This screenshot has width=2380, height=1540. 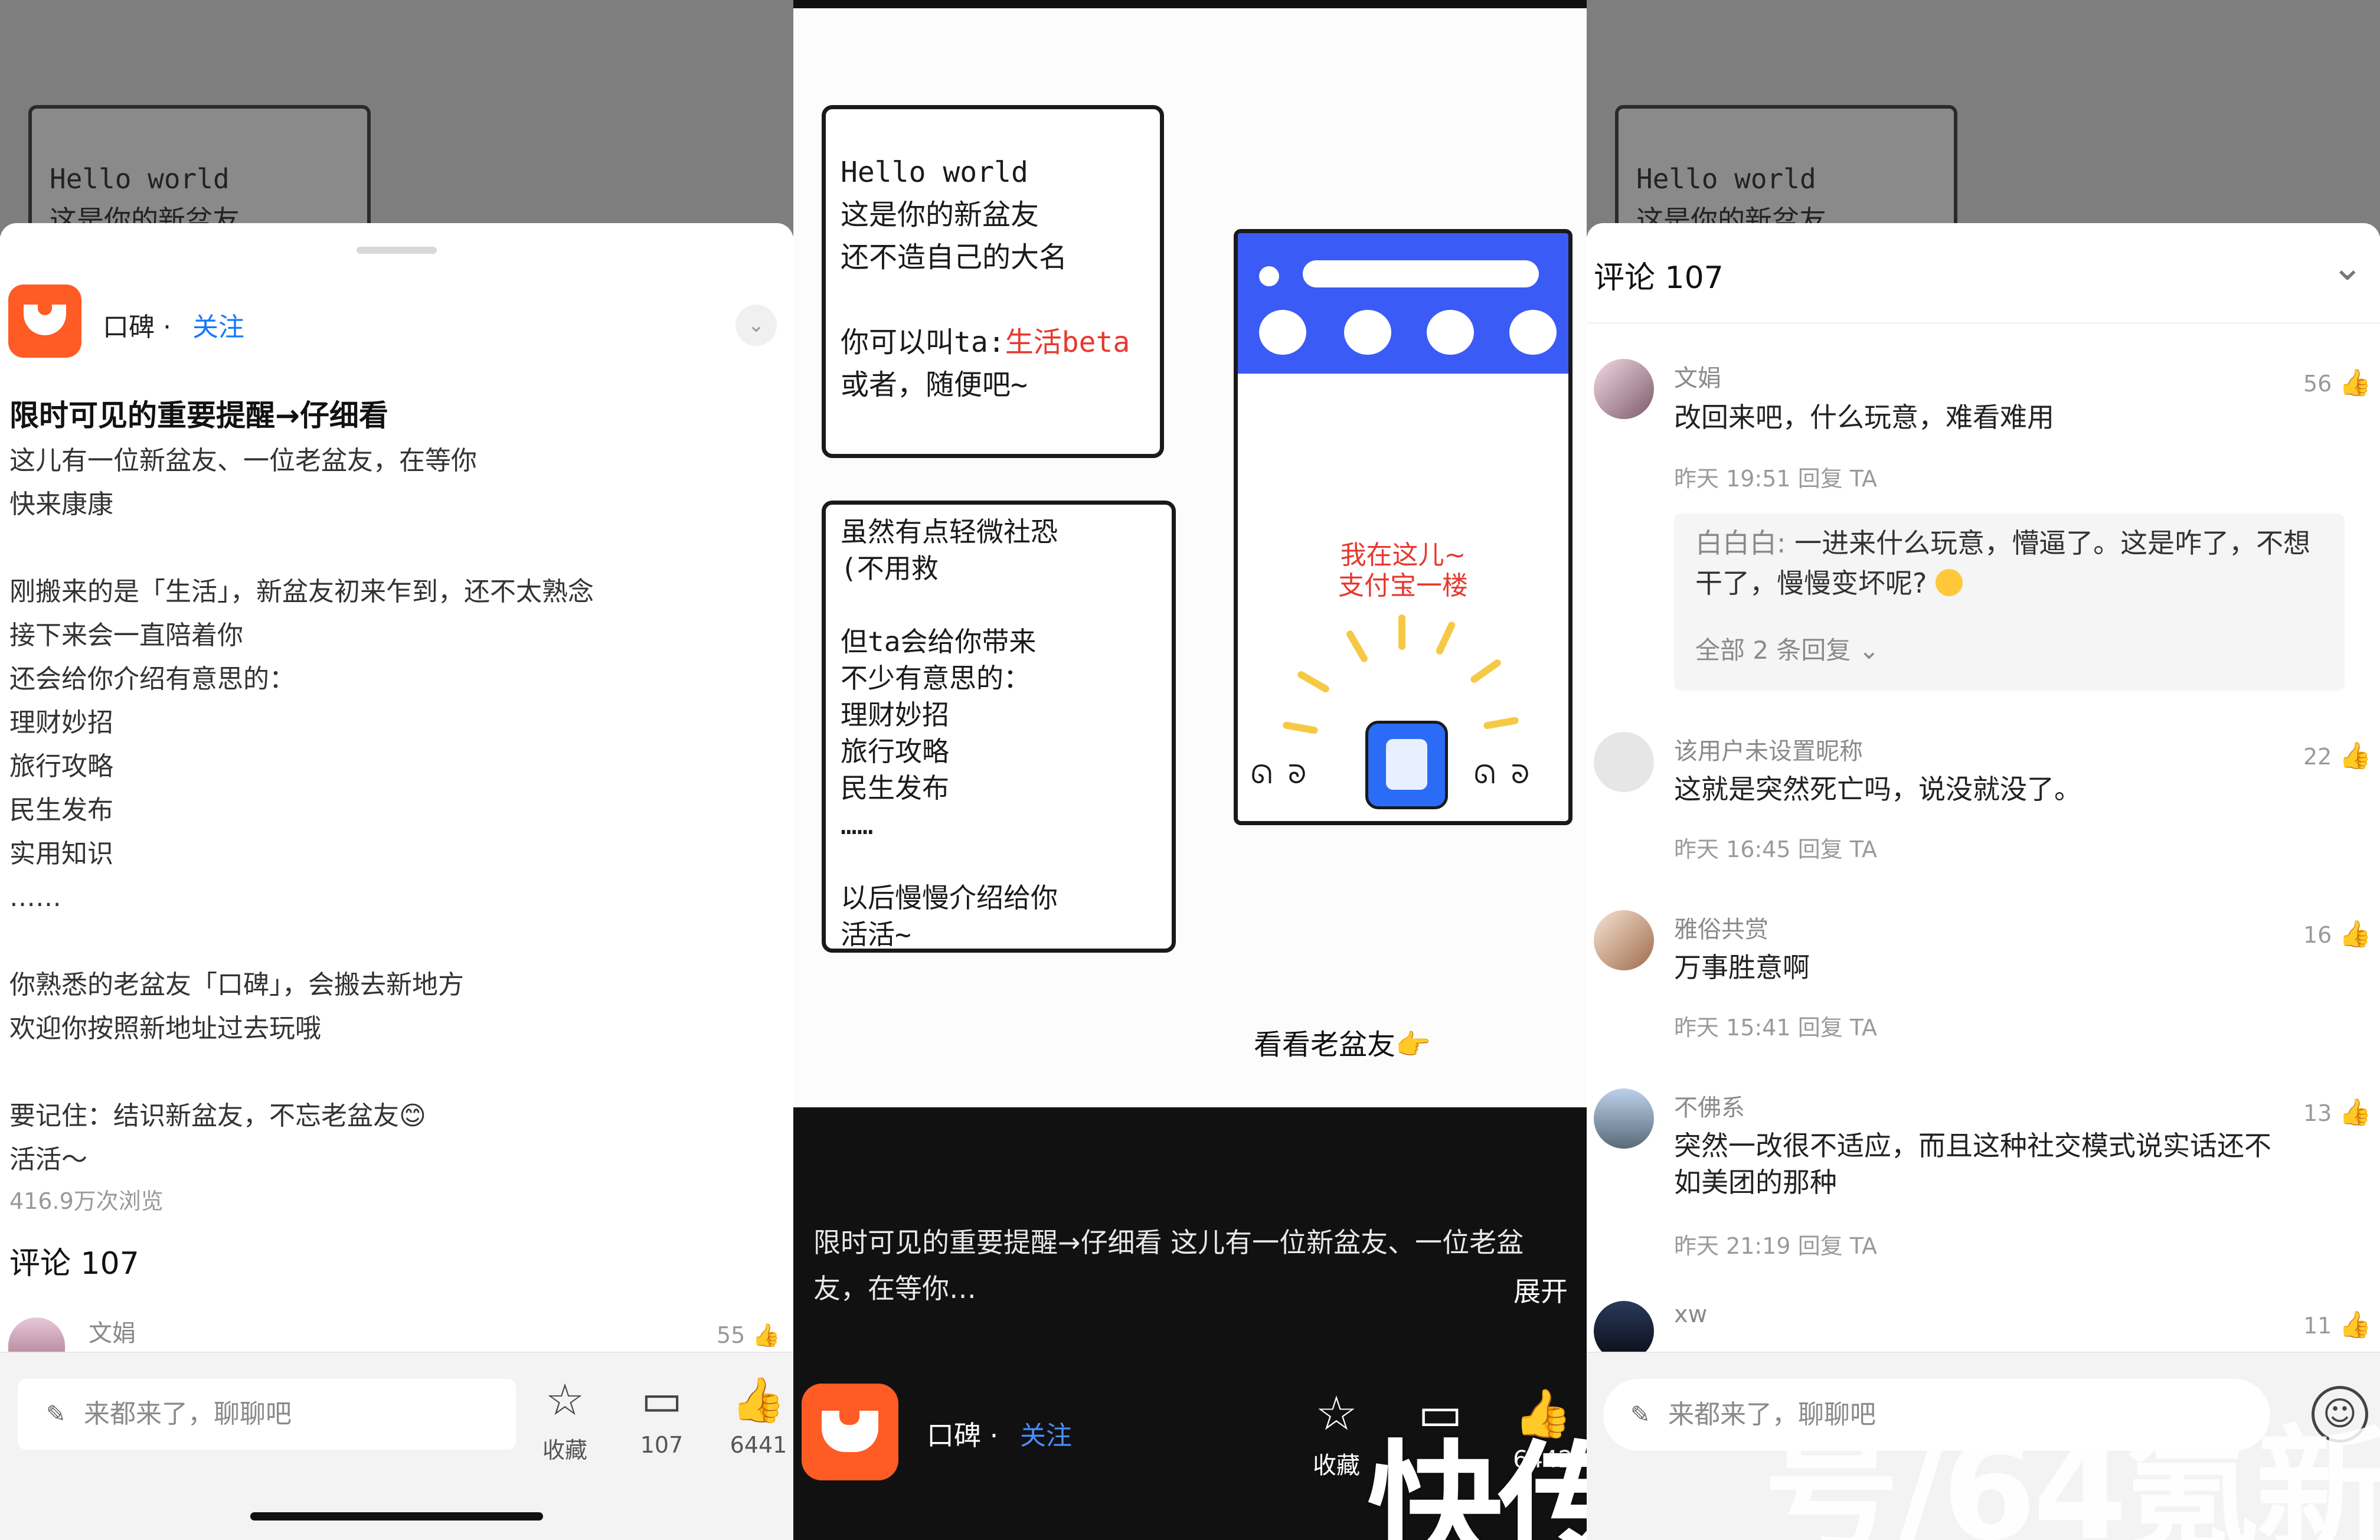 I want to click on commenter-name: 不佛系, so click(x=1709, y=1105).